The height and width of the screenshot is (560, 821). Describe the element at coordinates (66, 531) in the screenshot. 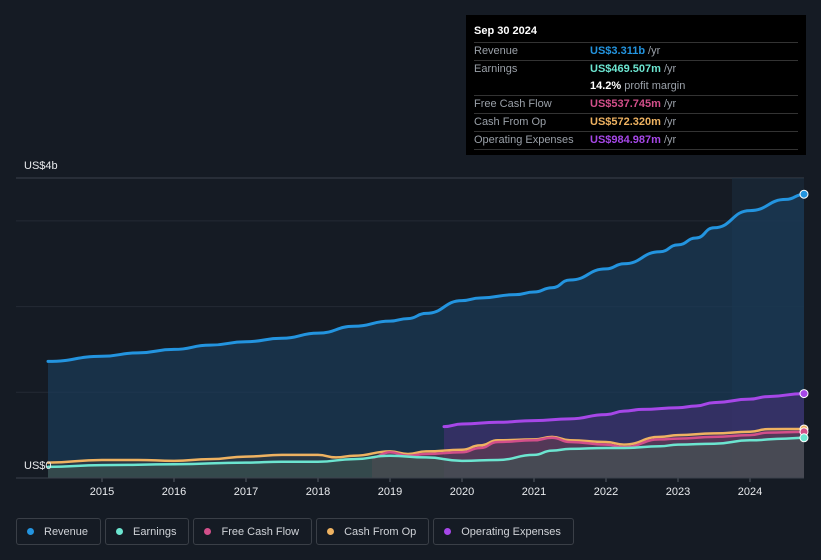

I see `legend-label: Revenue` at that location.